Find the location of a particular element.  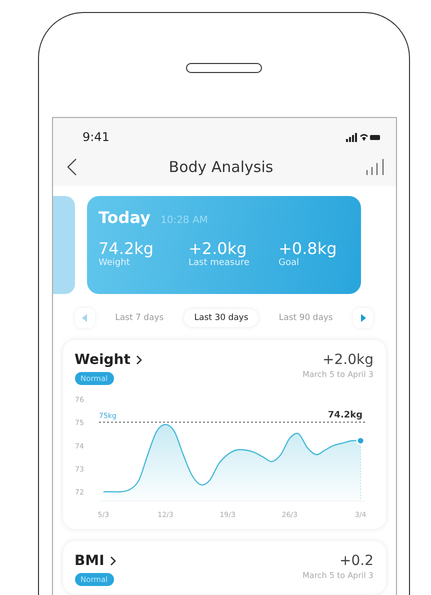

stat-value: +0.8kg is located at coordinates (308, 248).